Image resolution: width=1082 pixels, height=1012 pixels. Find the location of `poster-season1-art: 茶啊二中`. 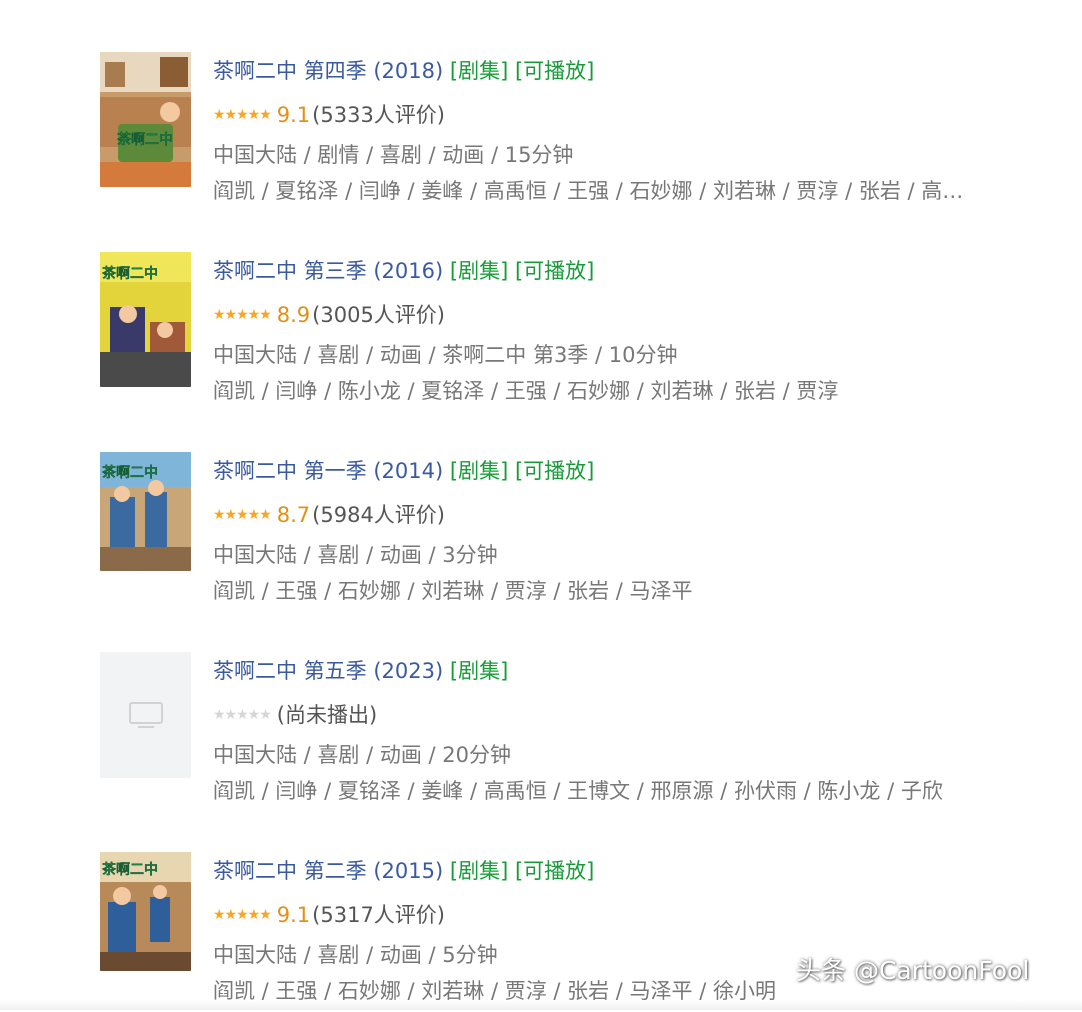

poster-season1-art: 茶啊二中 is located at coordinates (145, 511).